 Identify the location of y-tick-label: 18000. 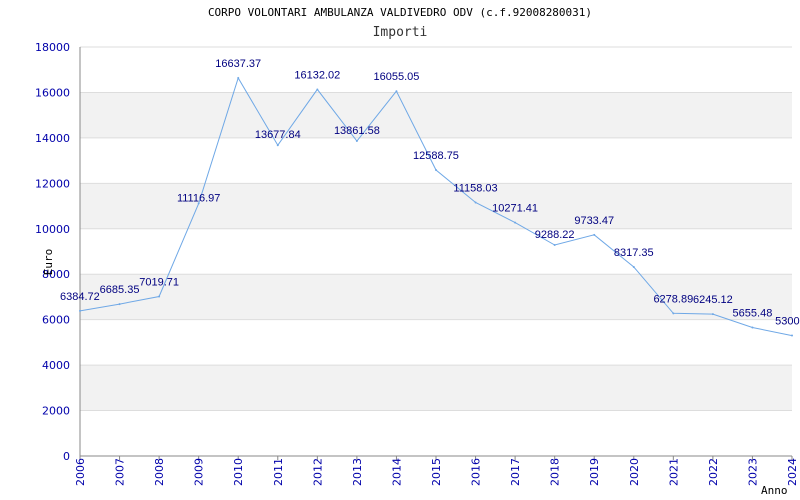
(52, 47).